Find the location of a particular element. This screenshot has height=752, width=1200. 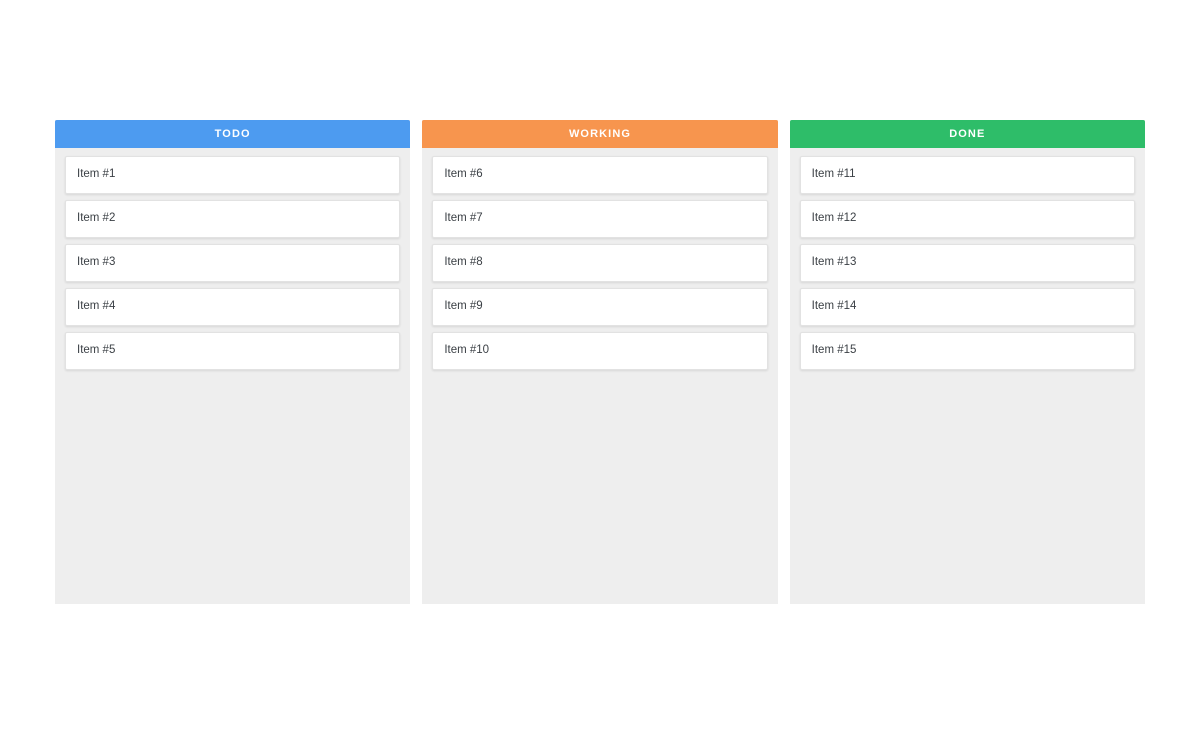

kanban-card-label: Item #6 is located at coordinates (463, 174).